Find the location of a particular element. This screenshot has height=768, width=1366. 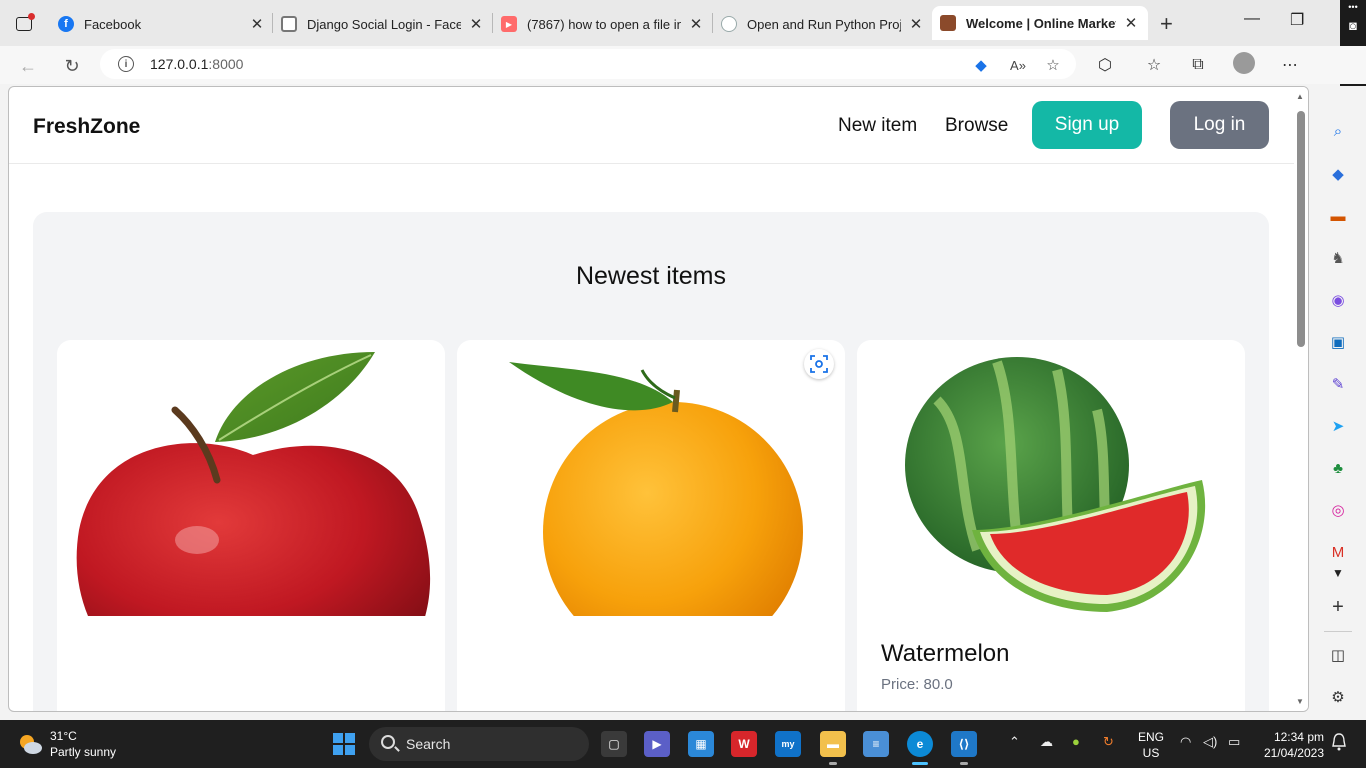

notepad-icon: ≡ is located at coordinates (876, 744).